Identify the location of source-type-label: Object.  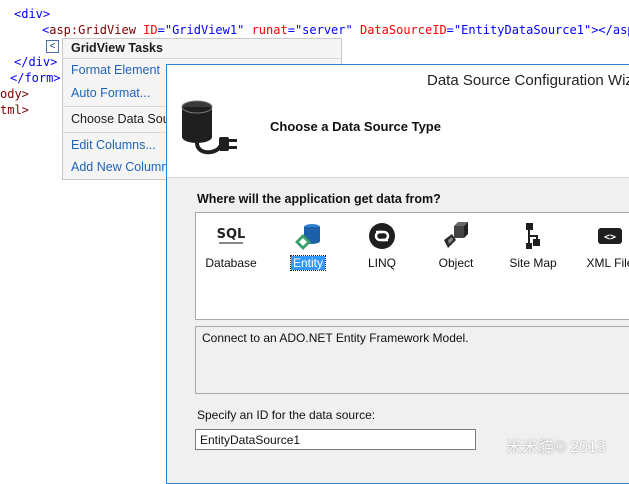
(456, 263).